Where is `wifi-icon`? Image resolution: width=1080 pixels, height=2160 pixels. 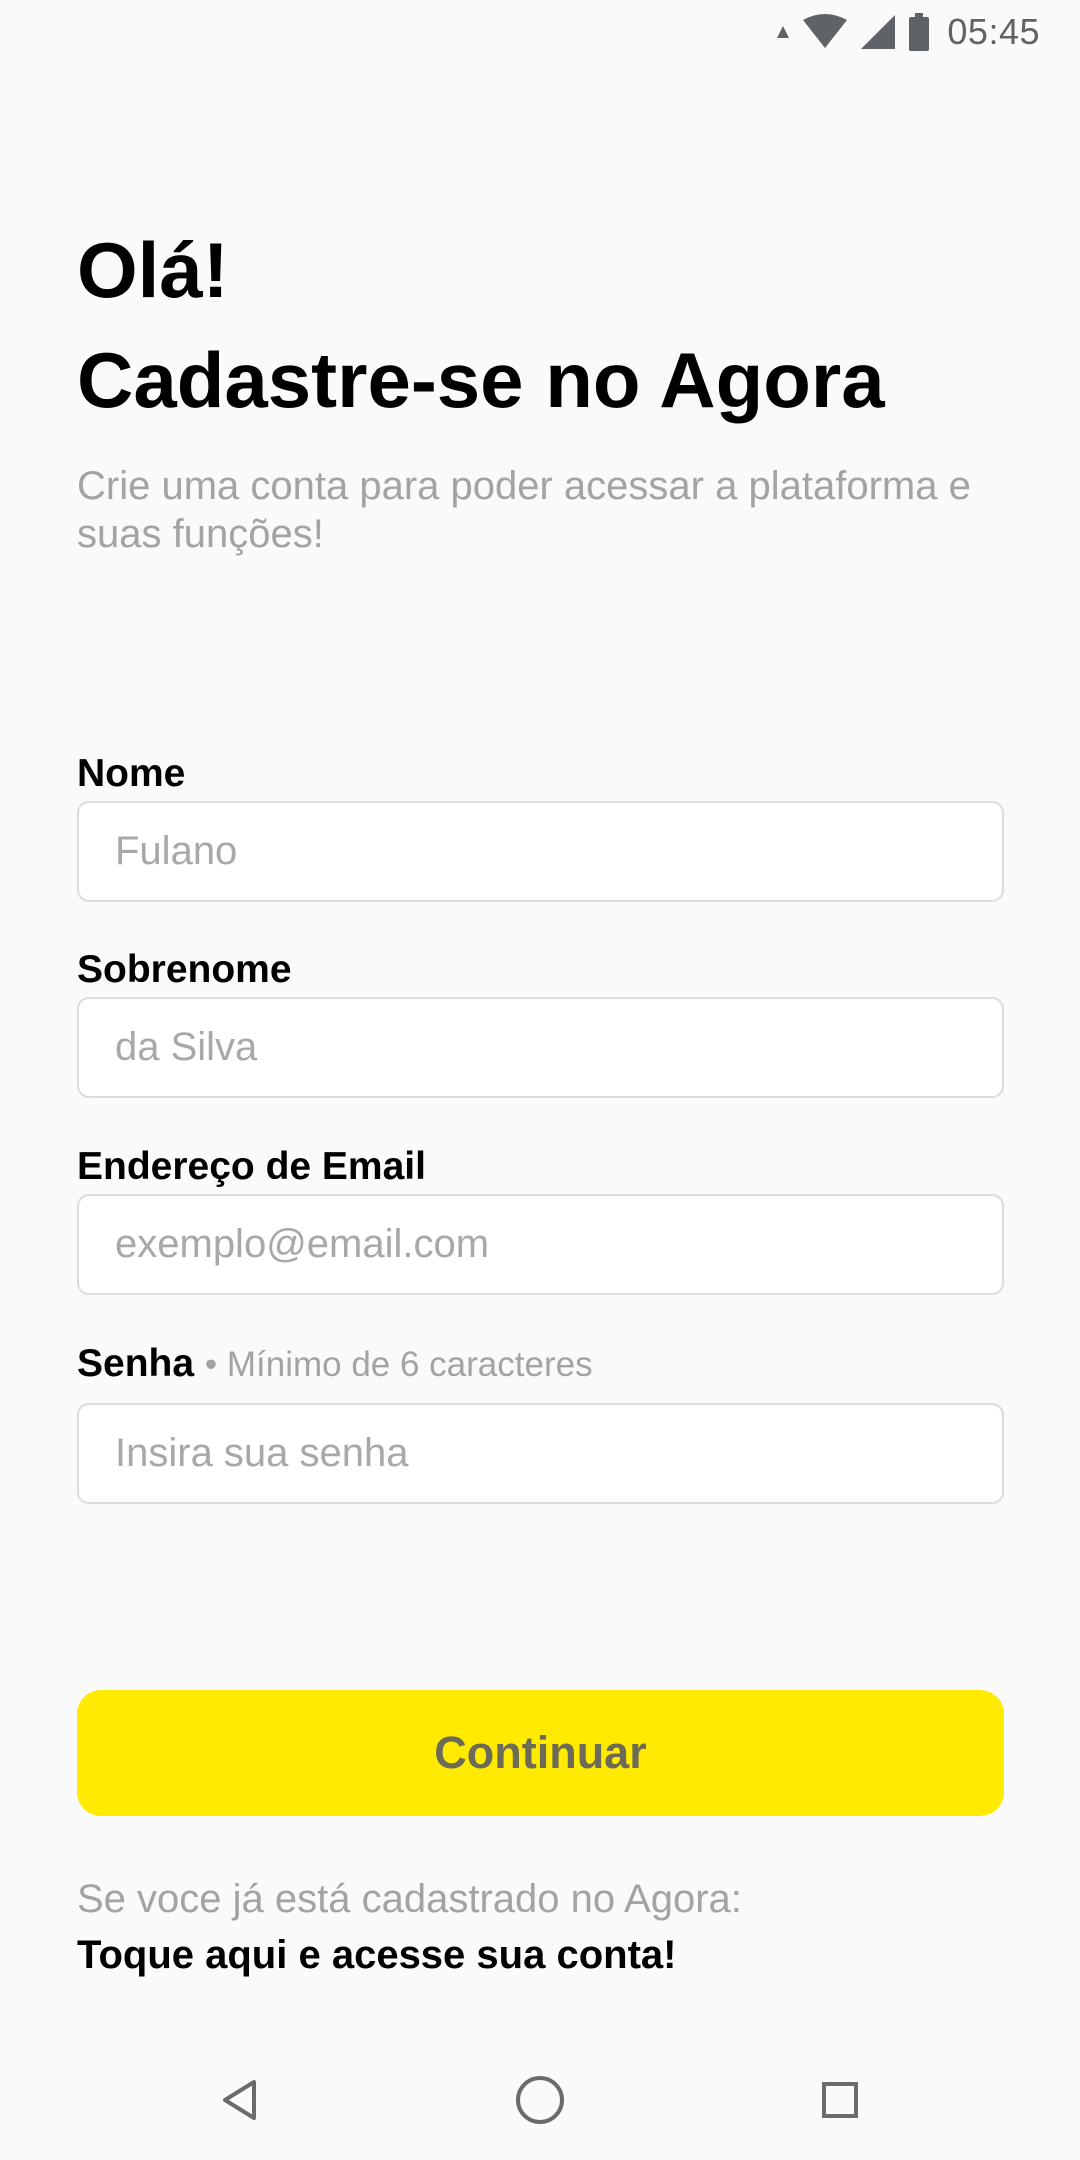 wifi-icon is located at coordinates (825, 32).